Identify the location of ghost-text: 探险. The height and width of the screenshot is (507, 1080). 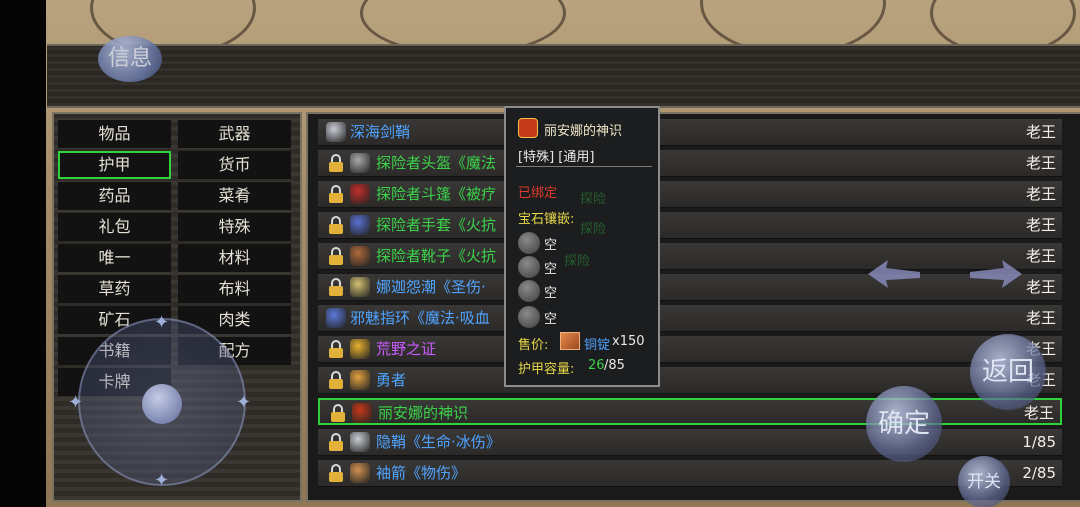
(593, 229).